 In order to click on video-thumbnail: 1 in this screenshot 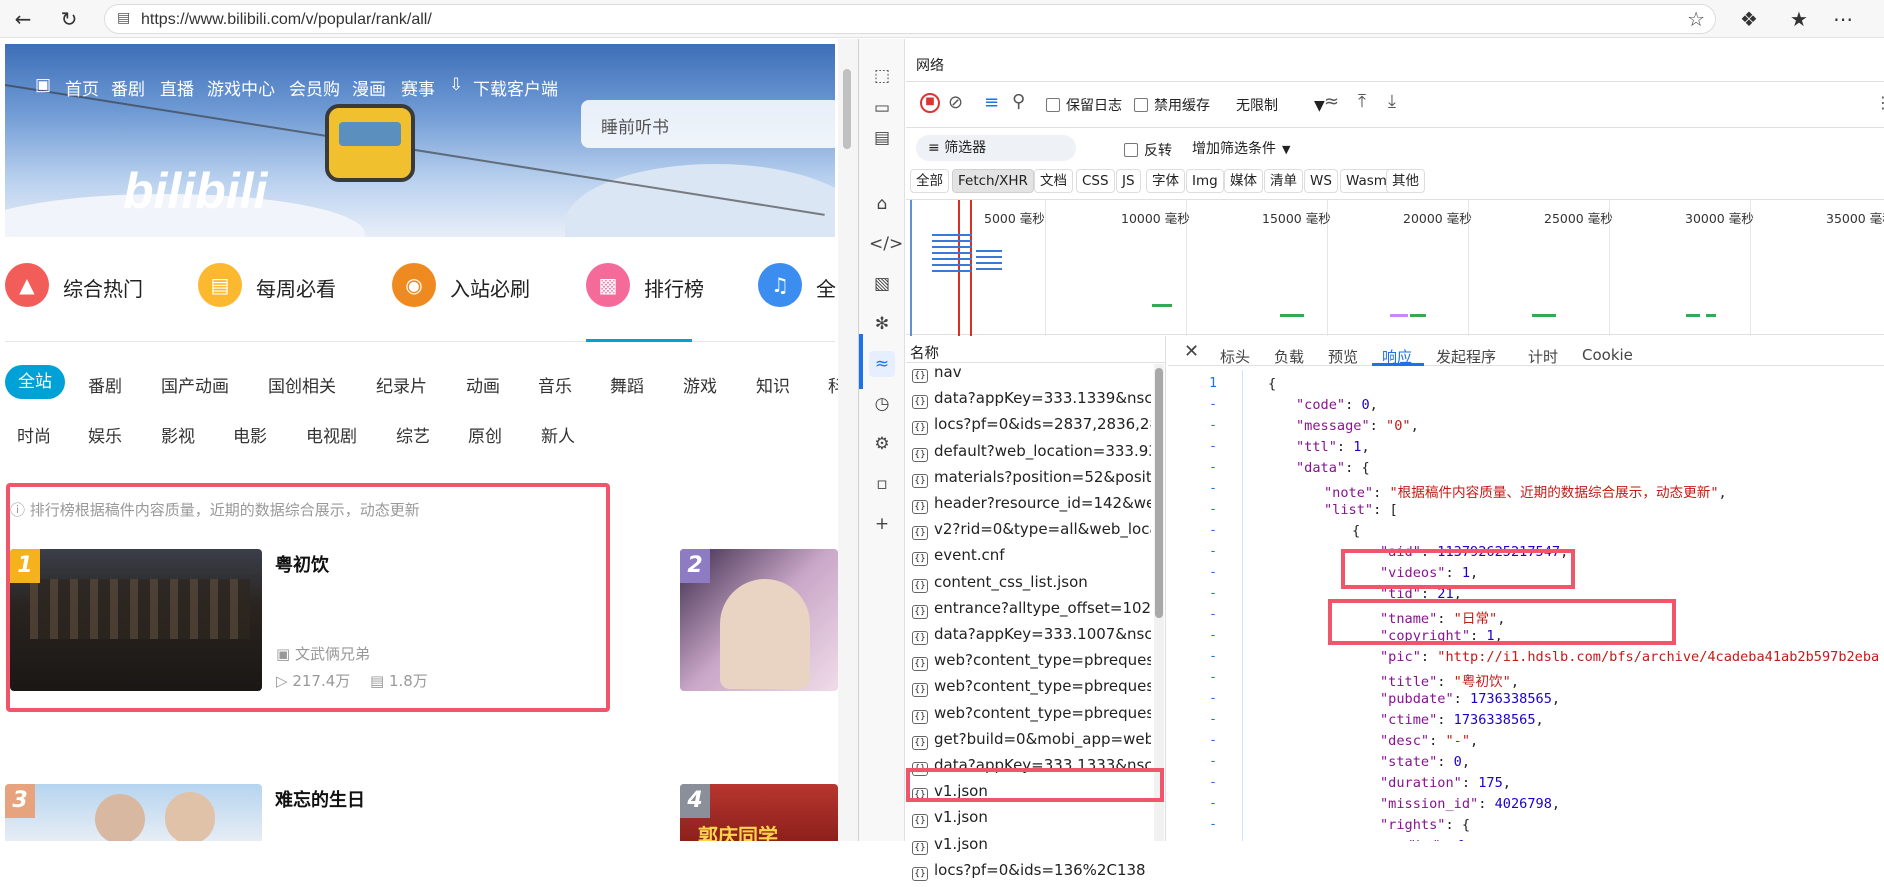, I will do `click(136, 620)`.